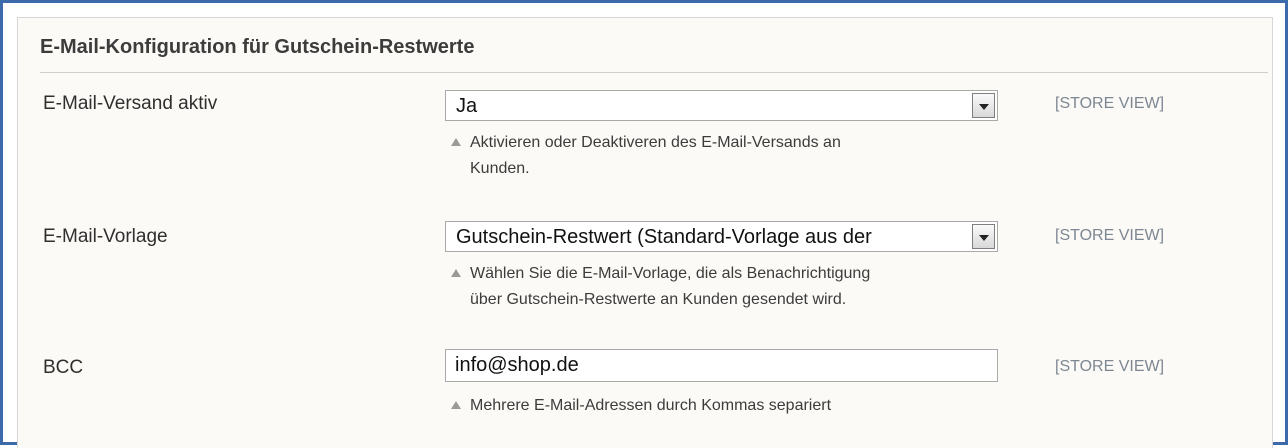  What do you see at coordinates (1110, 103) in the screenshot?
I see `scope-label-email-sending: [STORE VIEW]` at bounding box center [1110, 103].